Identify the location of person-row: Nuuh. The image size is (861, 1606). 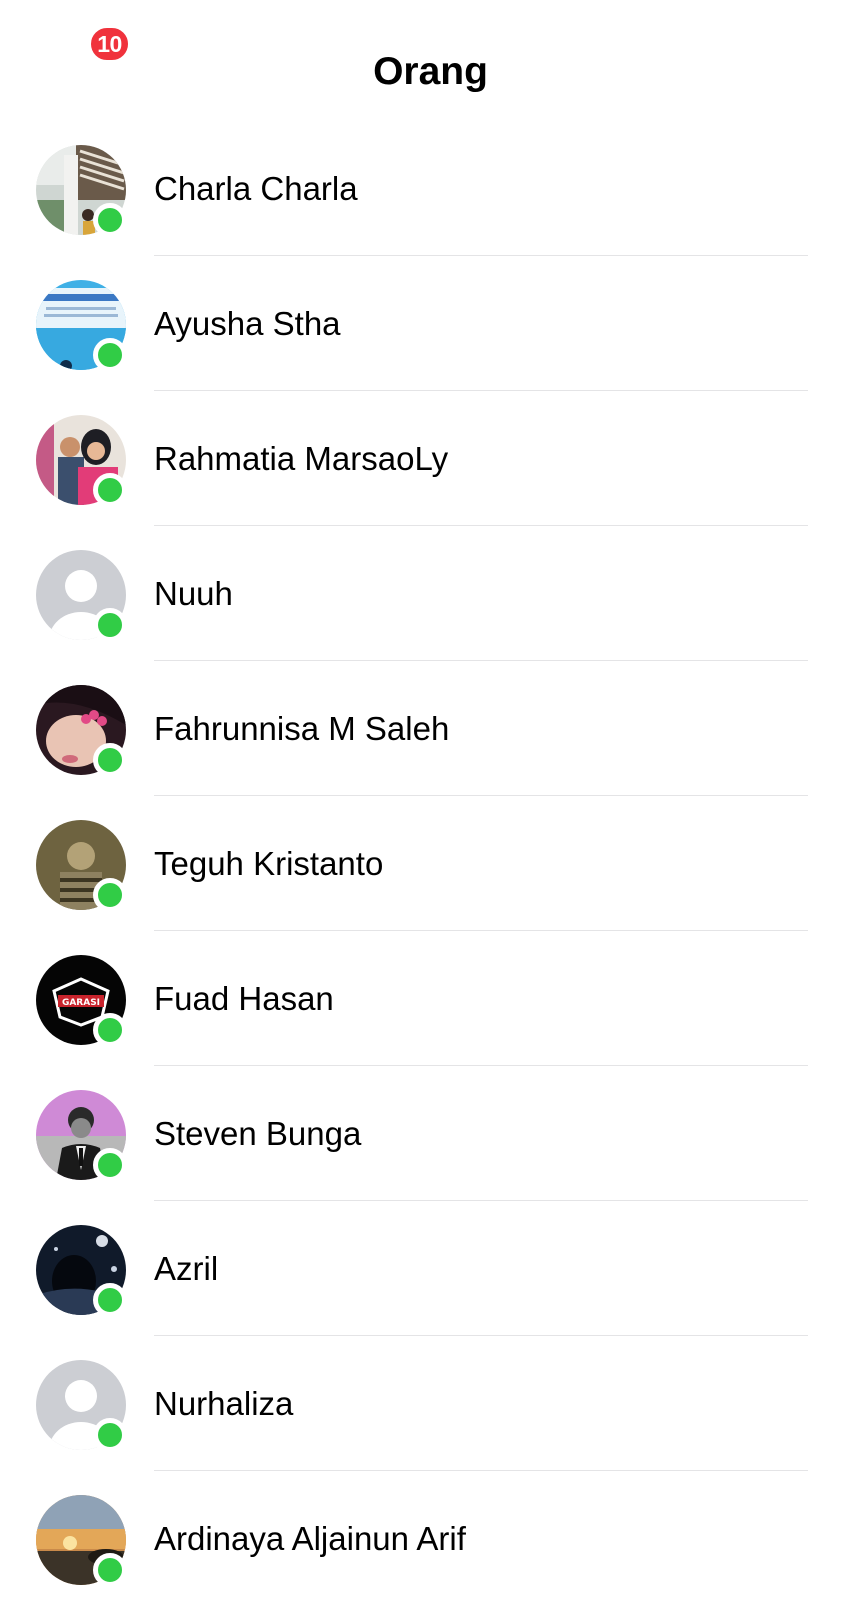
(430, 593).